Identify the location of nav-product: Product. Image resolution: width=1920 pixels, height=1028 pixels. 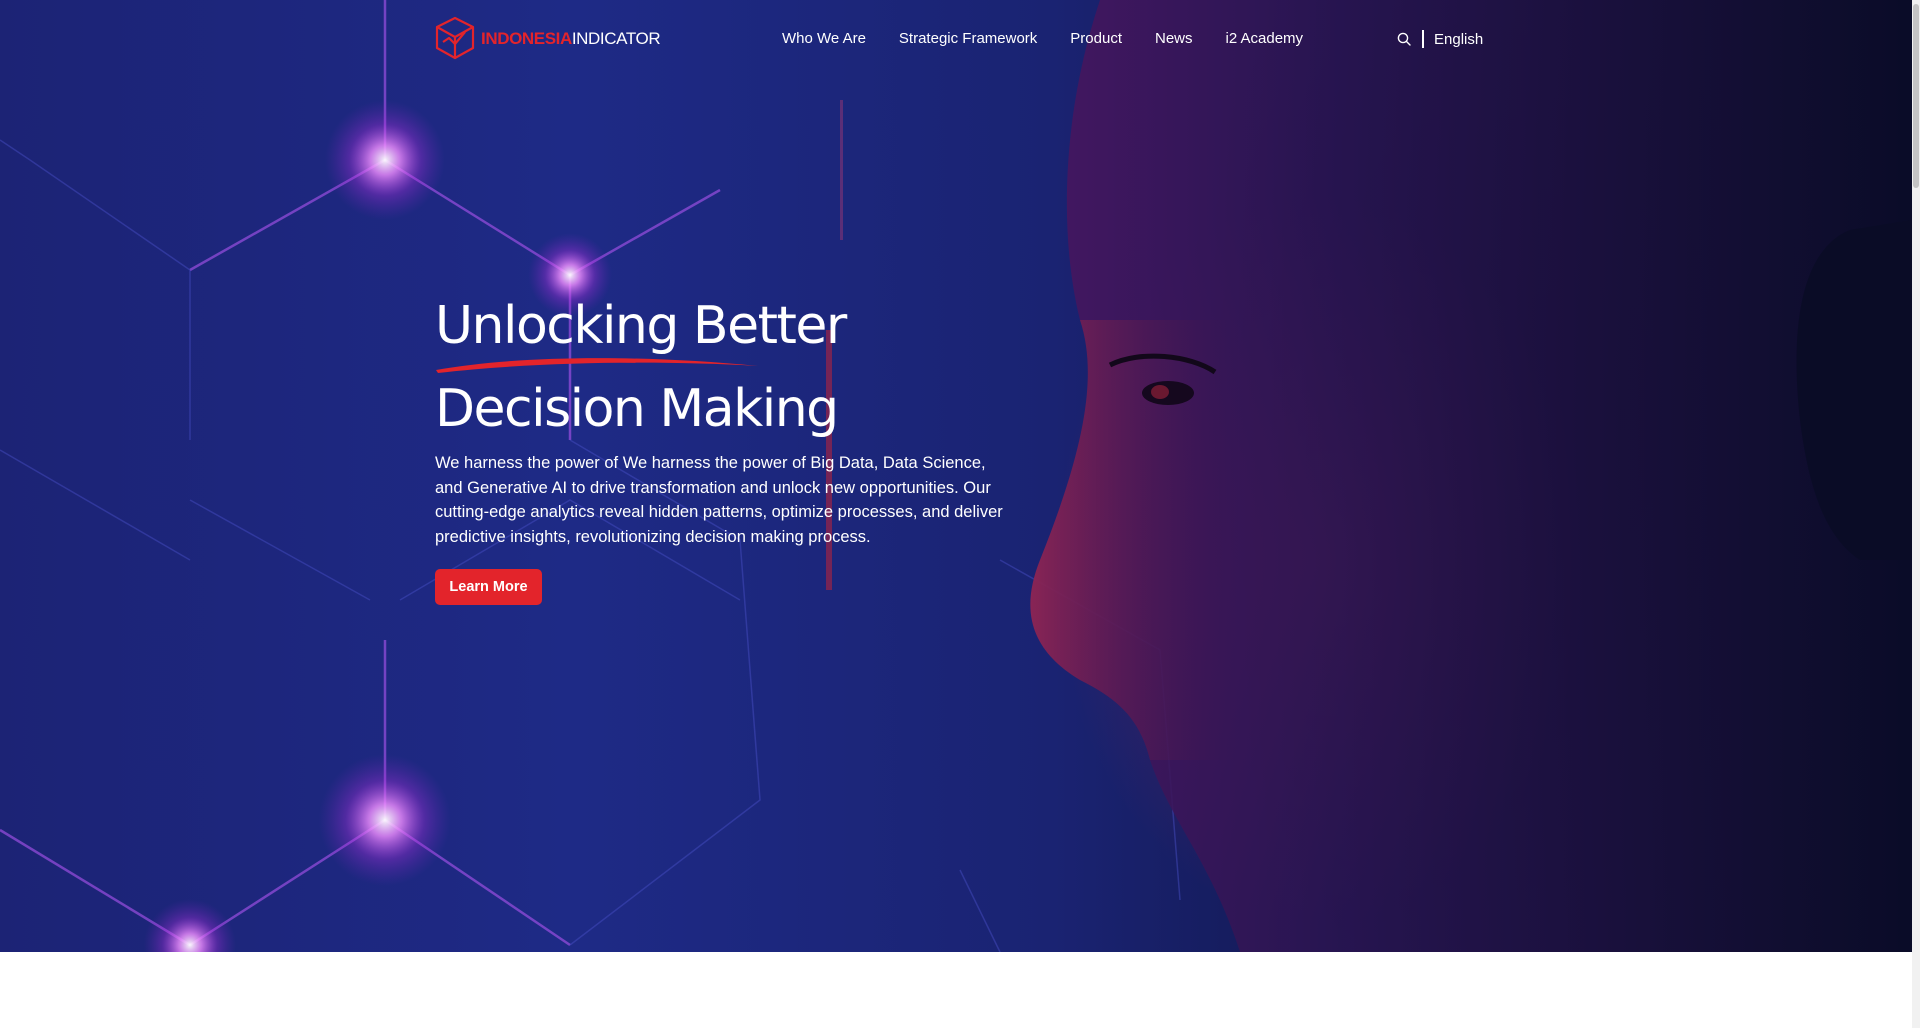
(1096, 39).